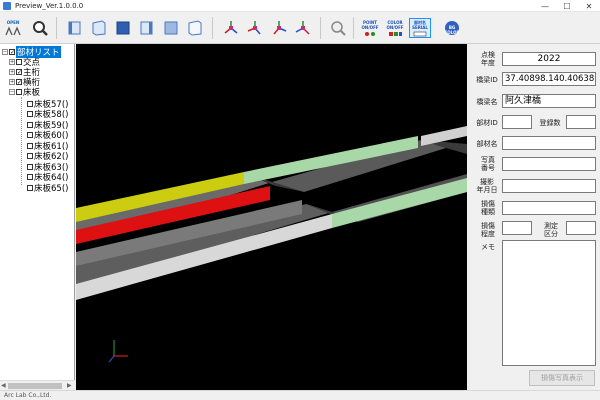  Describe the element at coordinates (549, 79) in the screenshot. I see `bridge-id-field: 37.40898.140.40638` at that location.